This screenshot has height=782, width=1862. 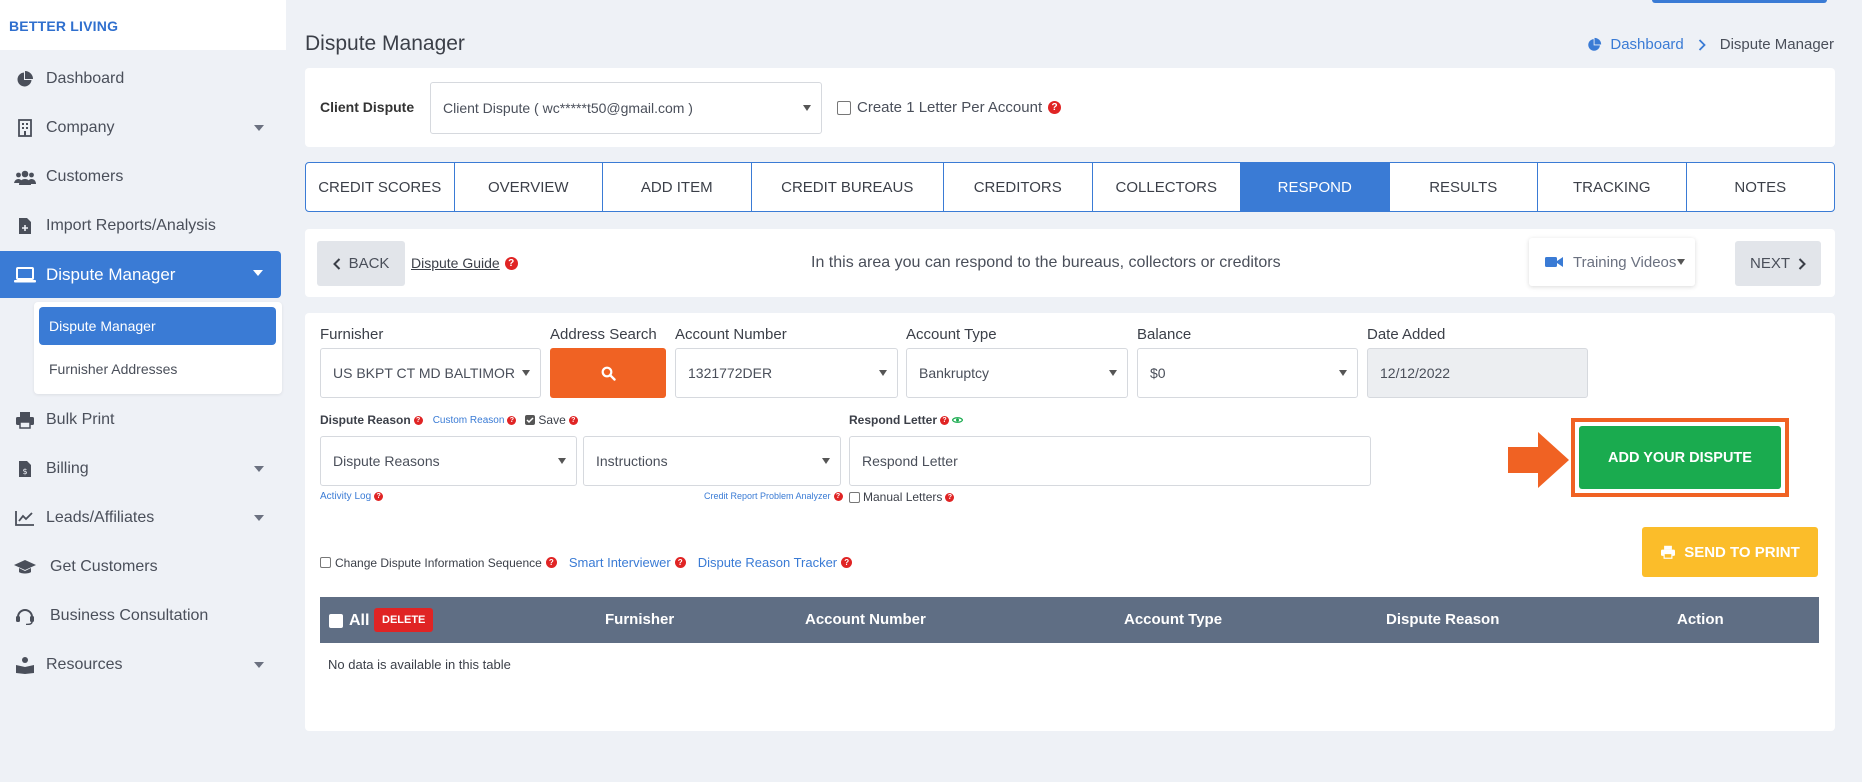 I want to click on column-header-account-type: Account Type, so click(x=1173, y=619).